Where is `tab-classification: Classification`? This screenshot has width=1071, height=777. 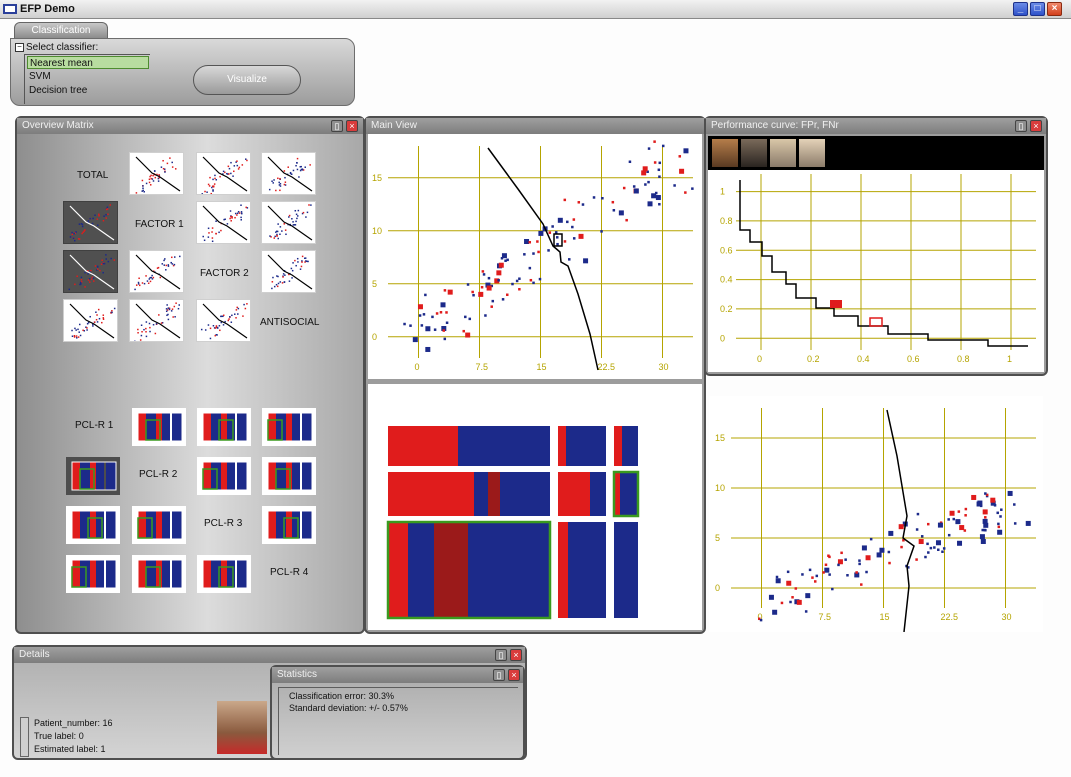 tab-classification: Classification is located at coordinates (61, 30).